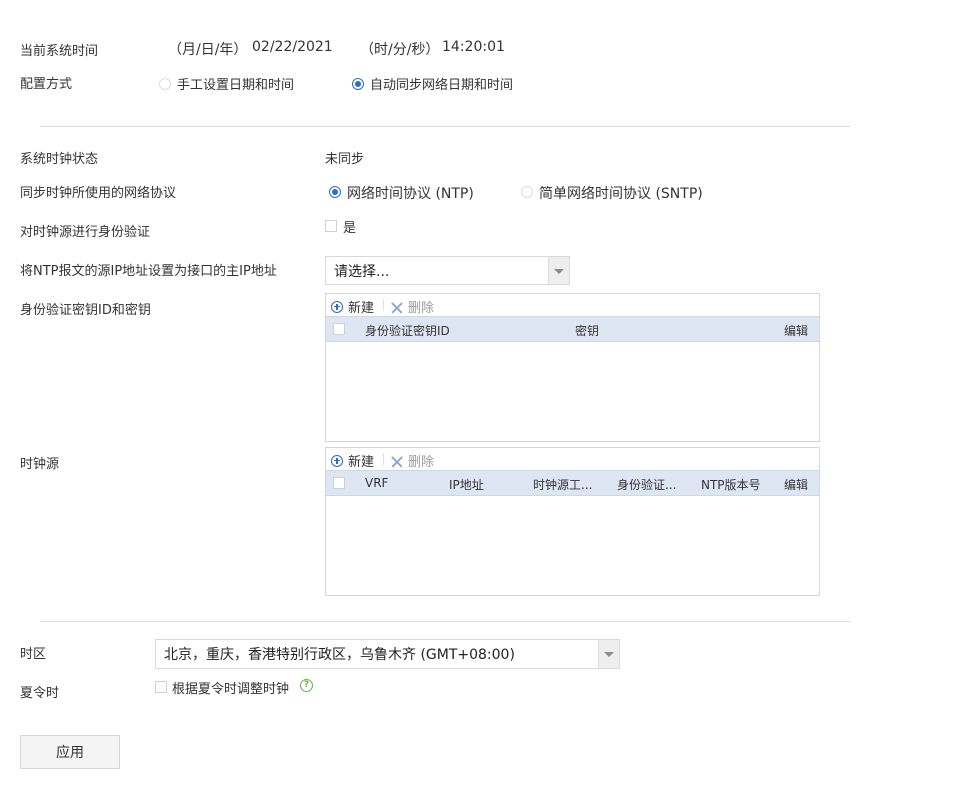 The image size is (955, 788). What do you see at coordinates (358, 84) in the screenshot?
I see `auto-sync-radio` at bounding box center [358, 84].